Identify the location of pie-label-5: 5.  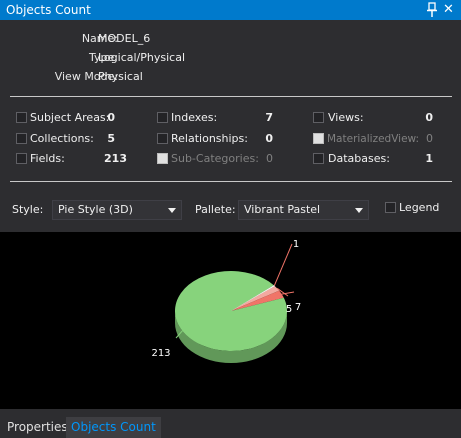
(289, 309).